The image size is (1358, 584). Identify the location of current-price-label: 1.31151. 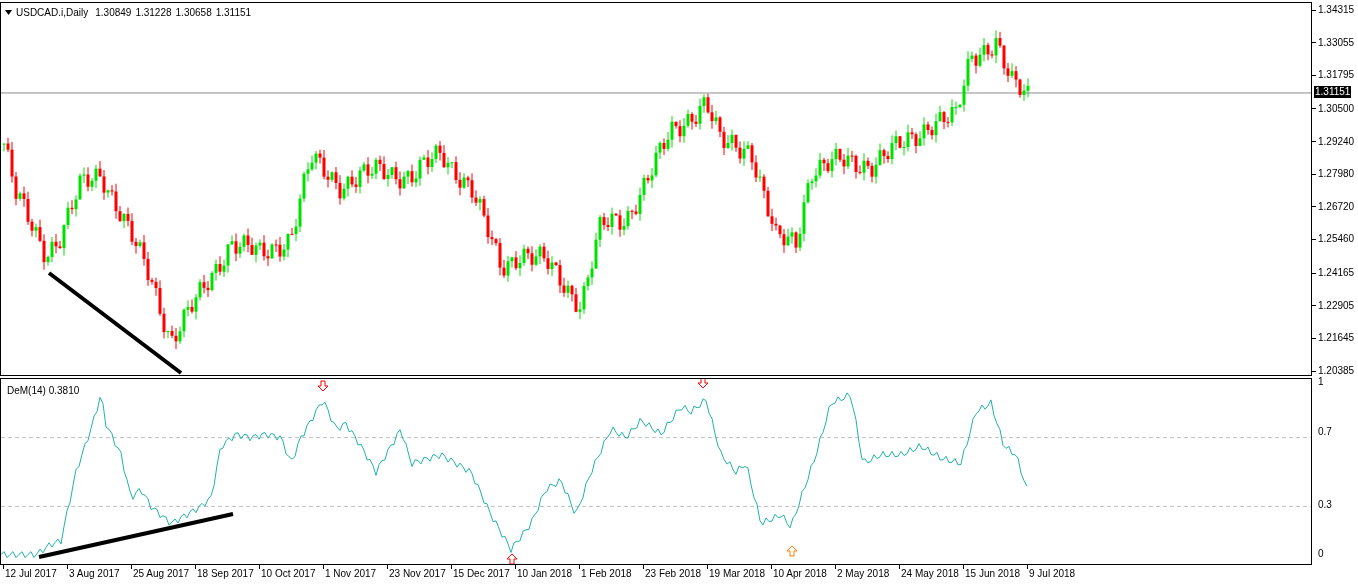
(1333, 92).